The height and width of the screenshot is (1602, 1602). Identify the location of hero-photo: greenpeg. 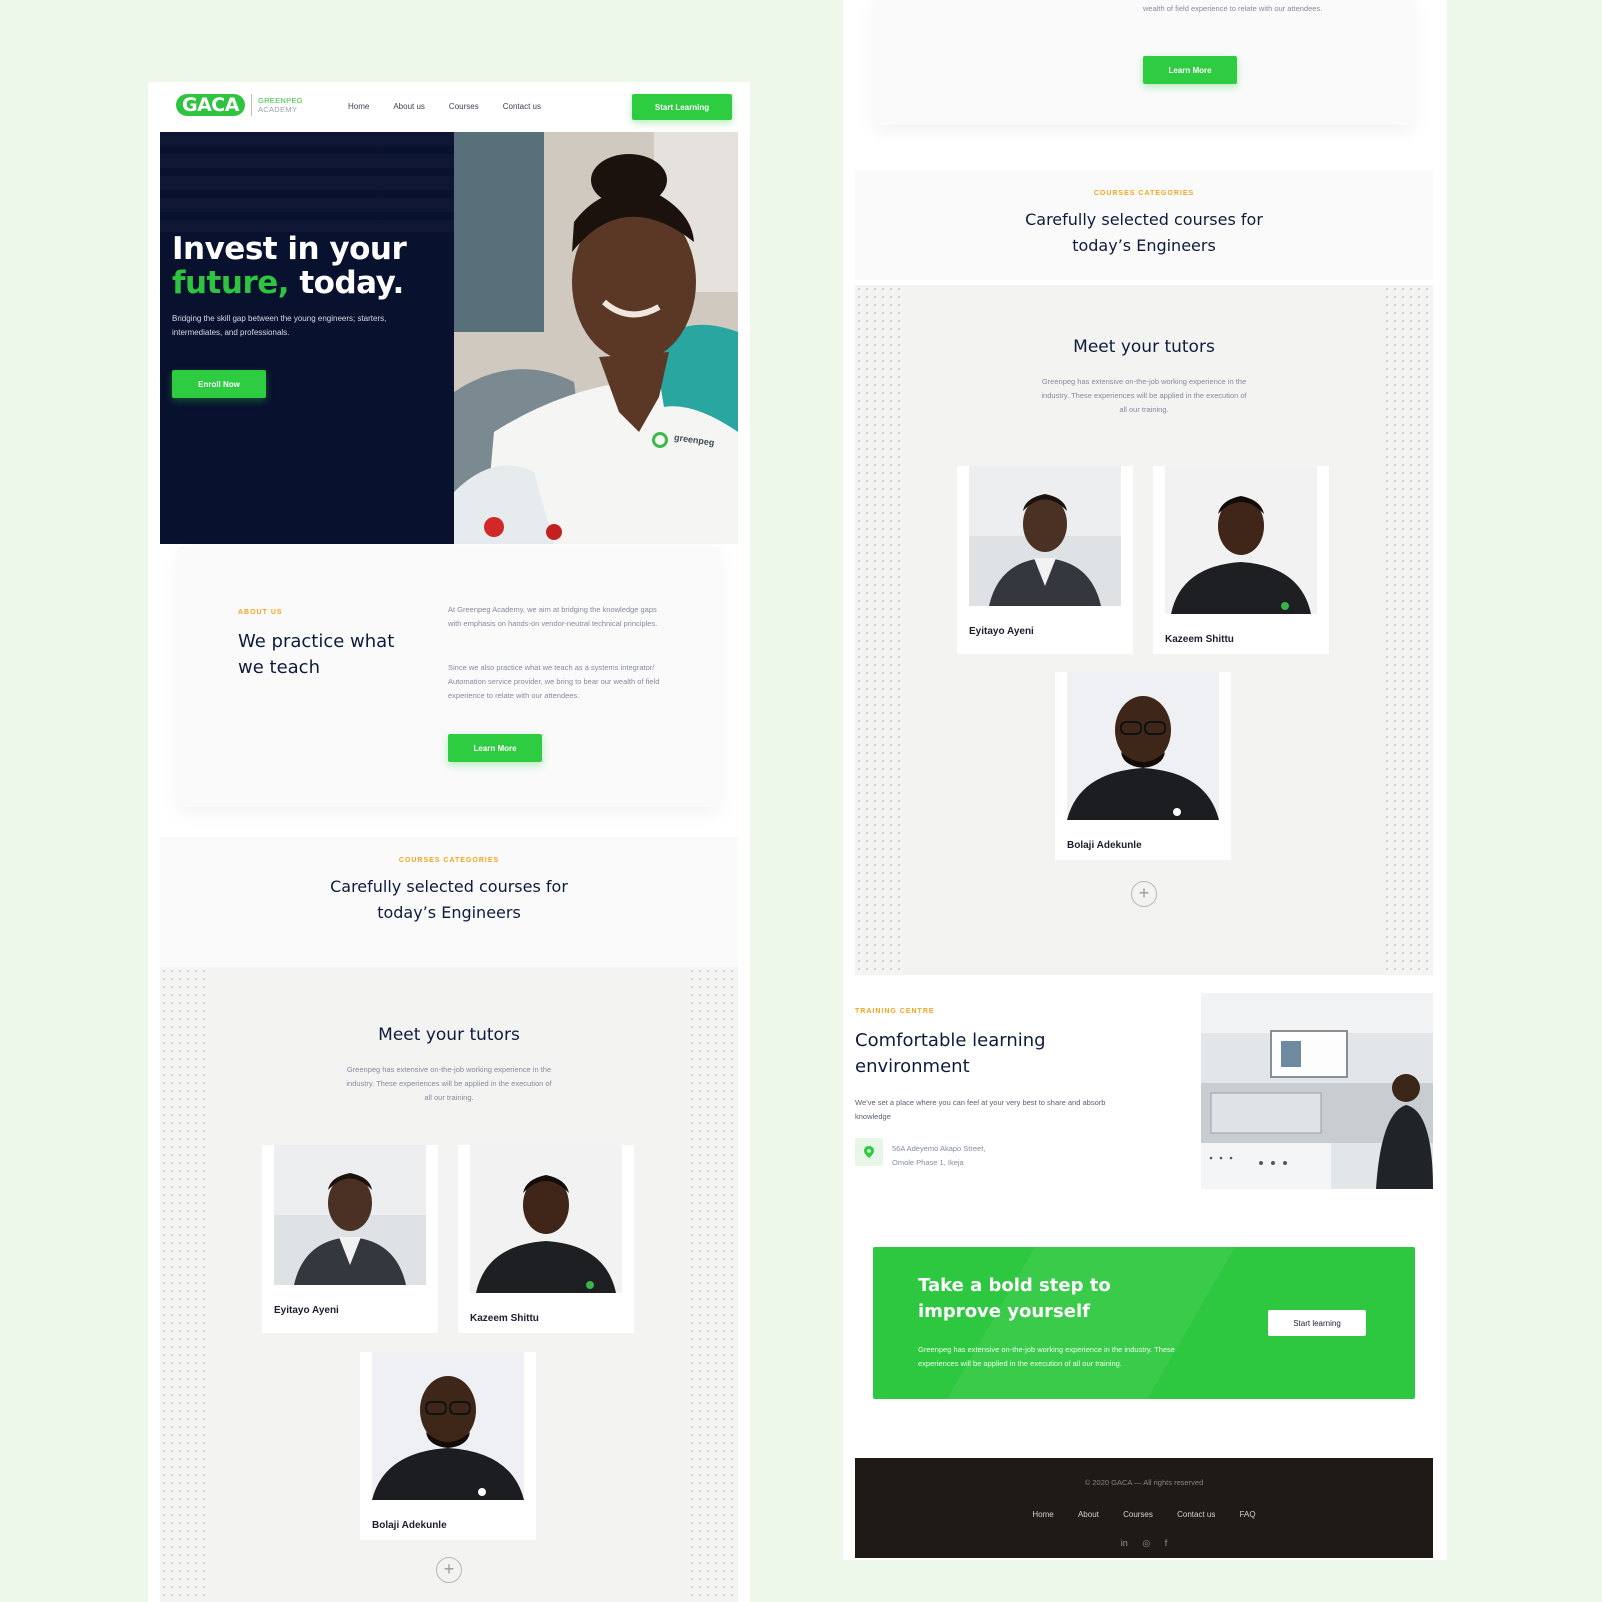
(596, 338).